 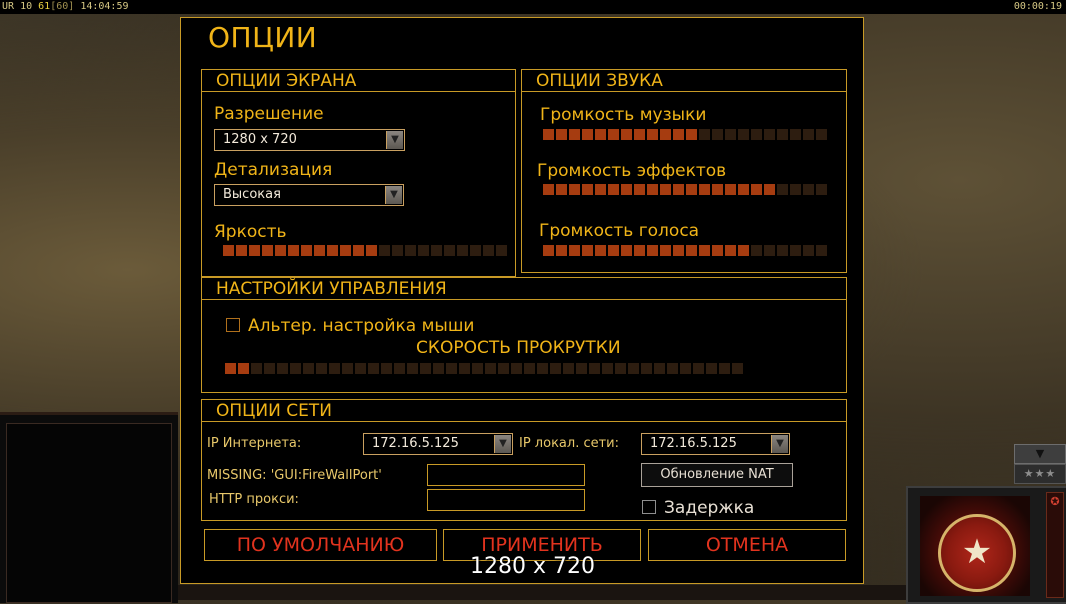 I want to click on detail-dropdown: Высокая ▼, so click(x=309, y=195).